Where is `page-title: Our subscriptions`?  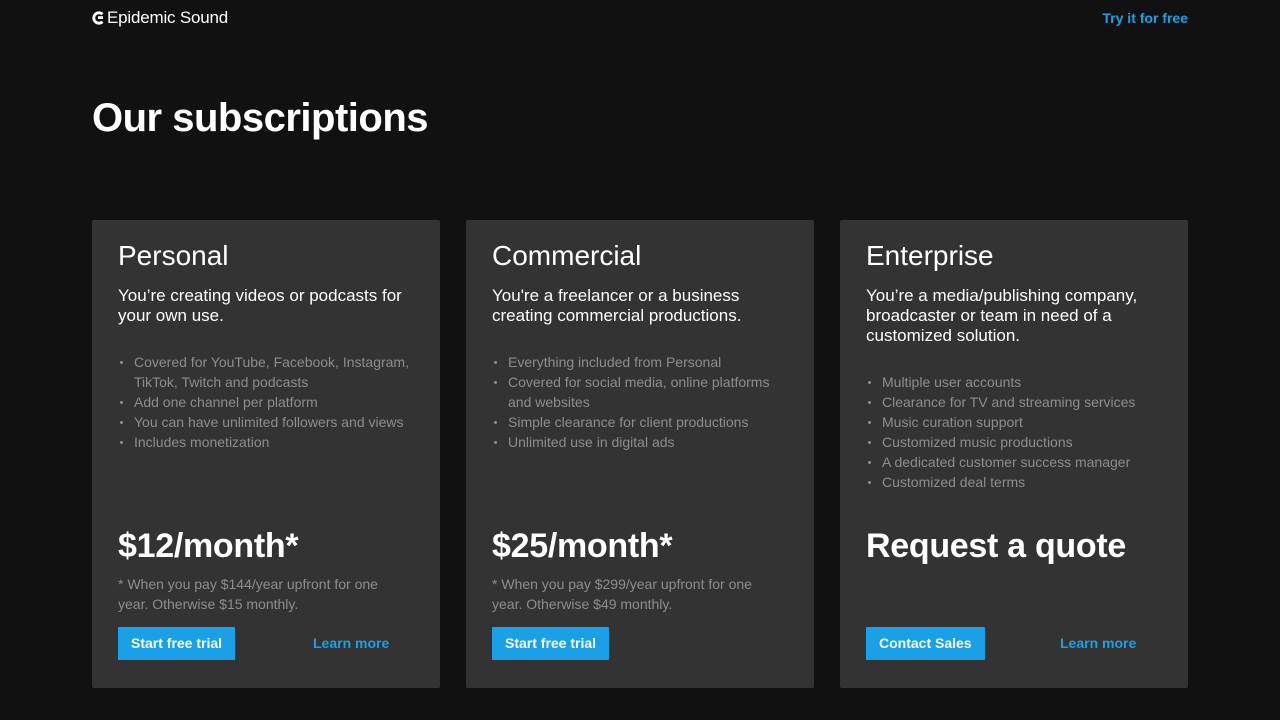 page-title: Our subscriptions is located at coordinates (260, 118).